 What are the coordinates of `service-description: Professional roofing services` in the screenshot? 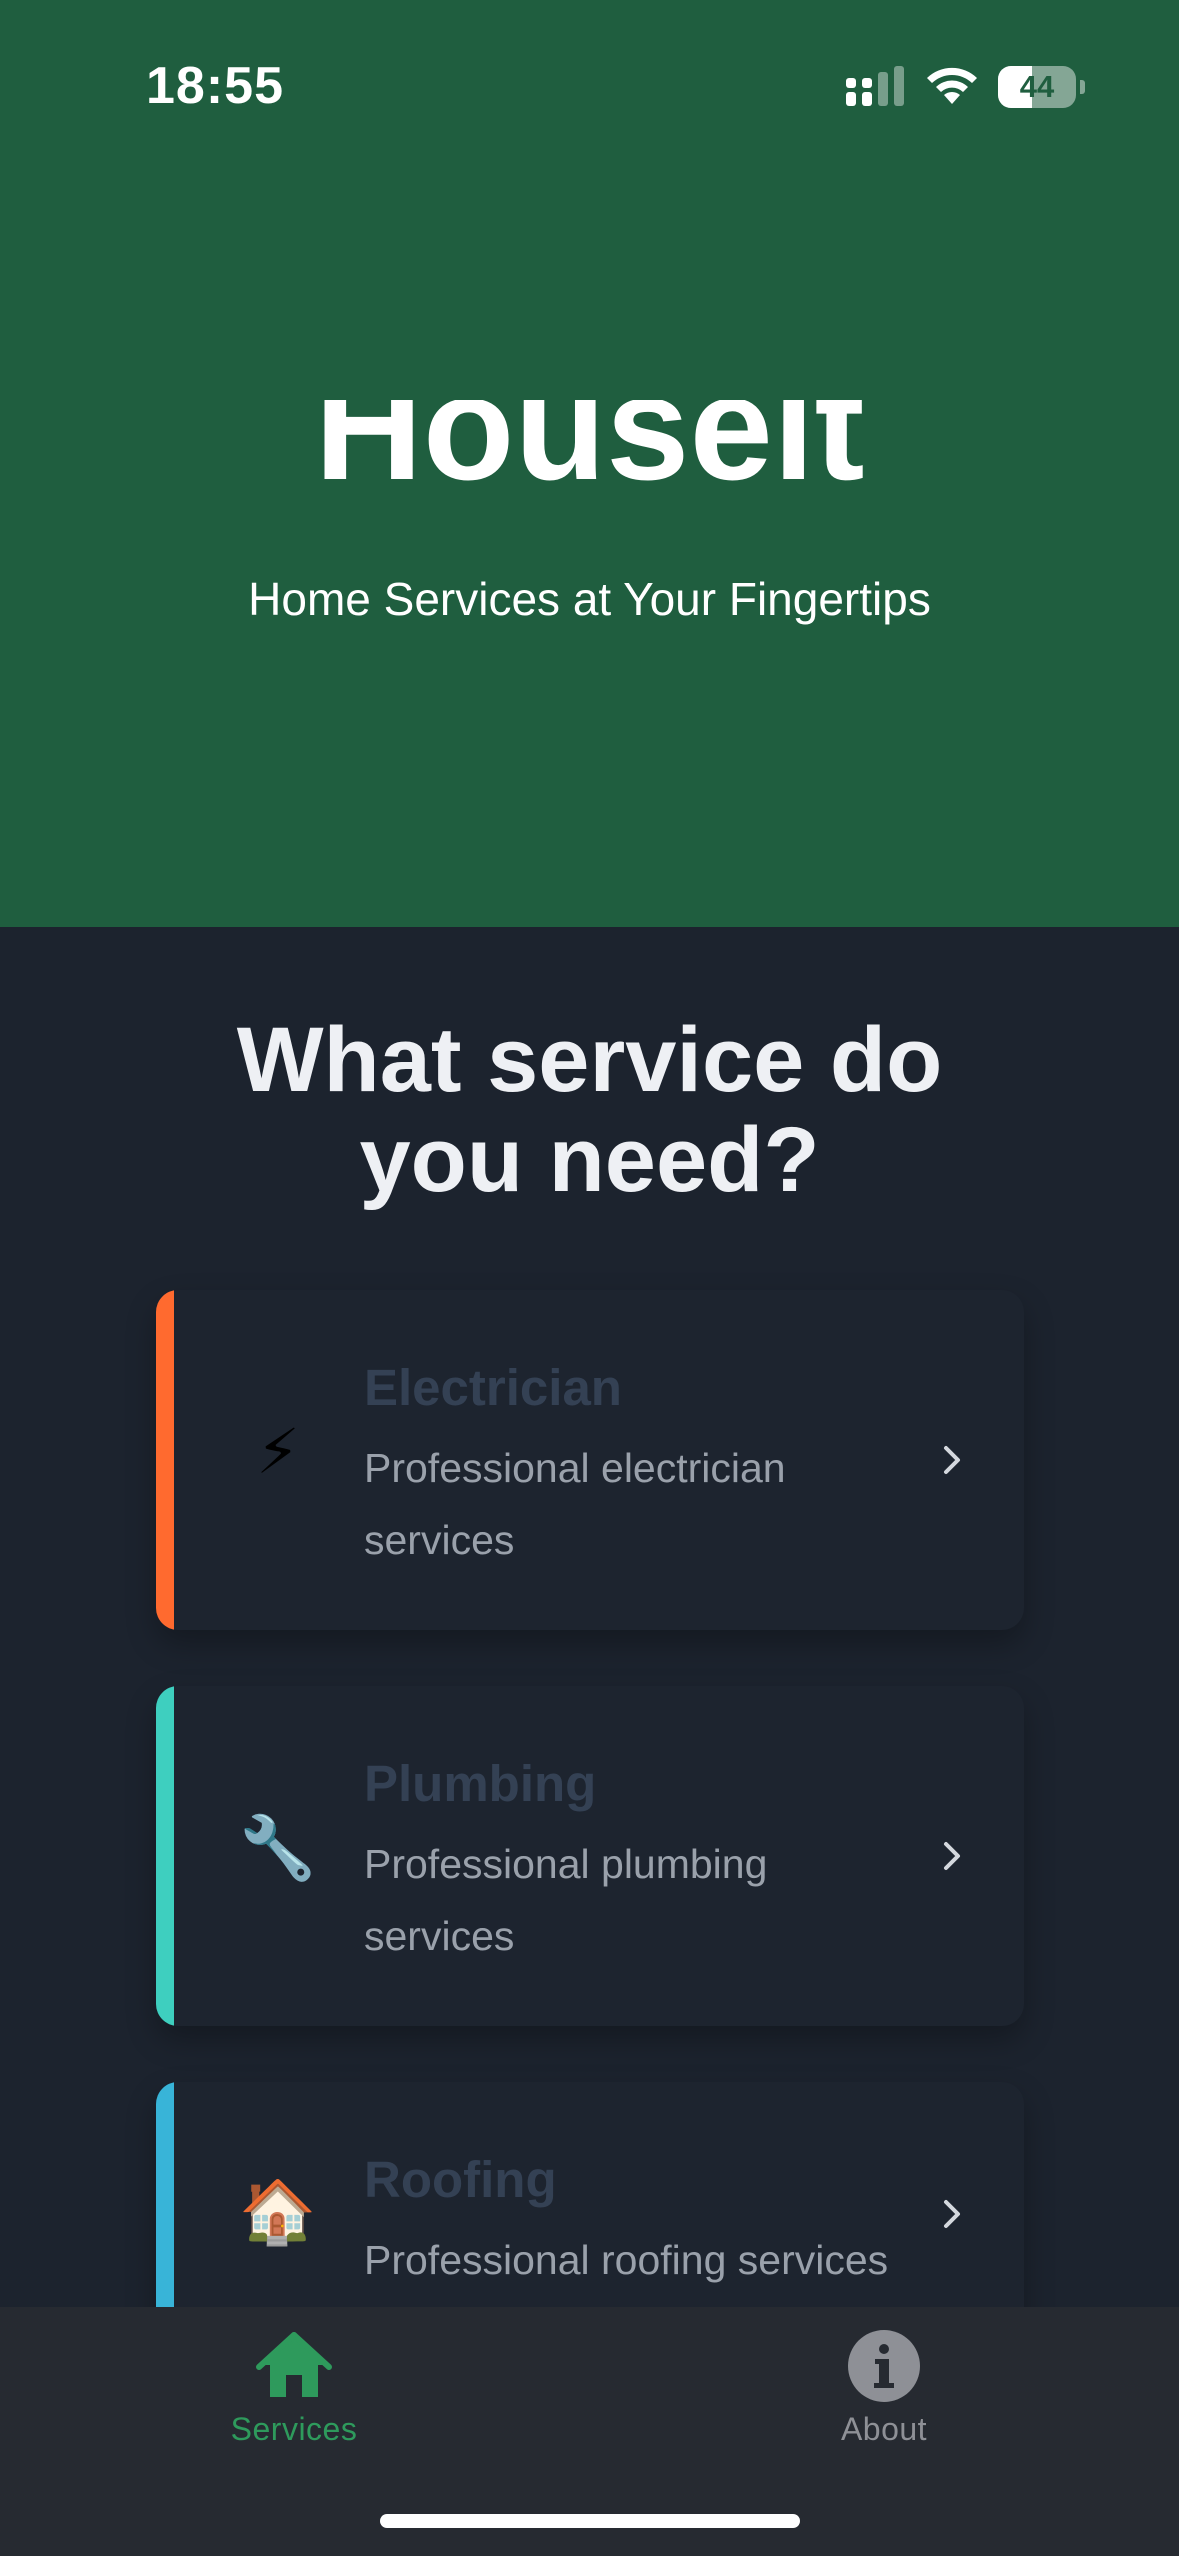 It's located at (626, 2260).